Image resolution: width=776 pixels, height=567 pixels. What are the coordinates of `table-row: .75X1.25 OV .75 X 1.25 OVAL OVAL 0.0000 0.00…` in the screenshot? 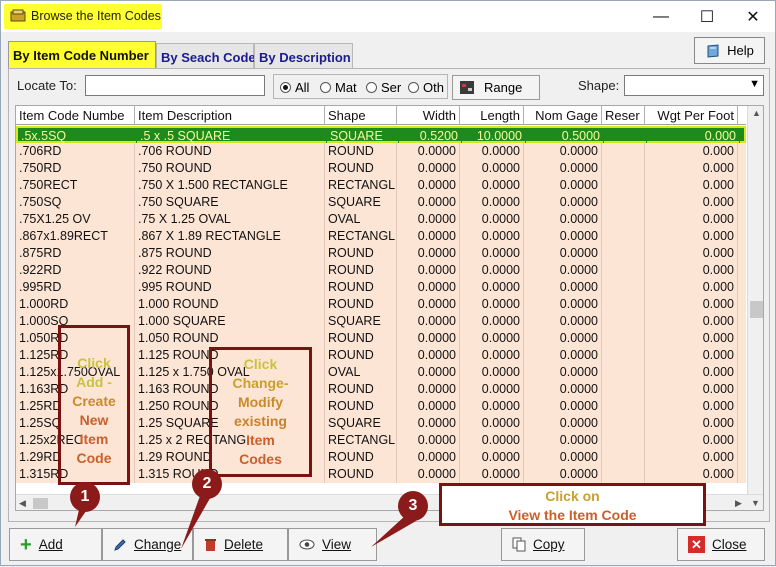 It's located at (381, 219).